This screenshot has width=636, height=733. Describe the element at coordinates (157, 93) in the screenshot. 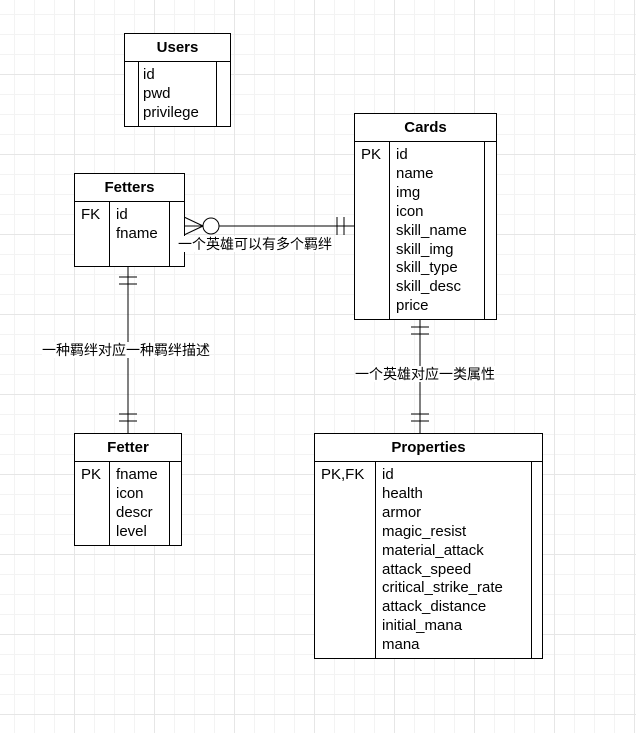

I see `entity-users-attr-pwd: pwd` at that location.